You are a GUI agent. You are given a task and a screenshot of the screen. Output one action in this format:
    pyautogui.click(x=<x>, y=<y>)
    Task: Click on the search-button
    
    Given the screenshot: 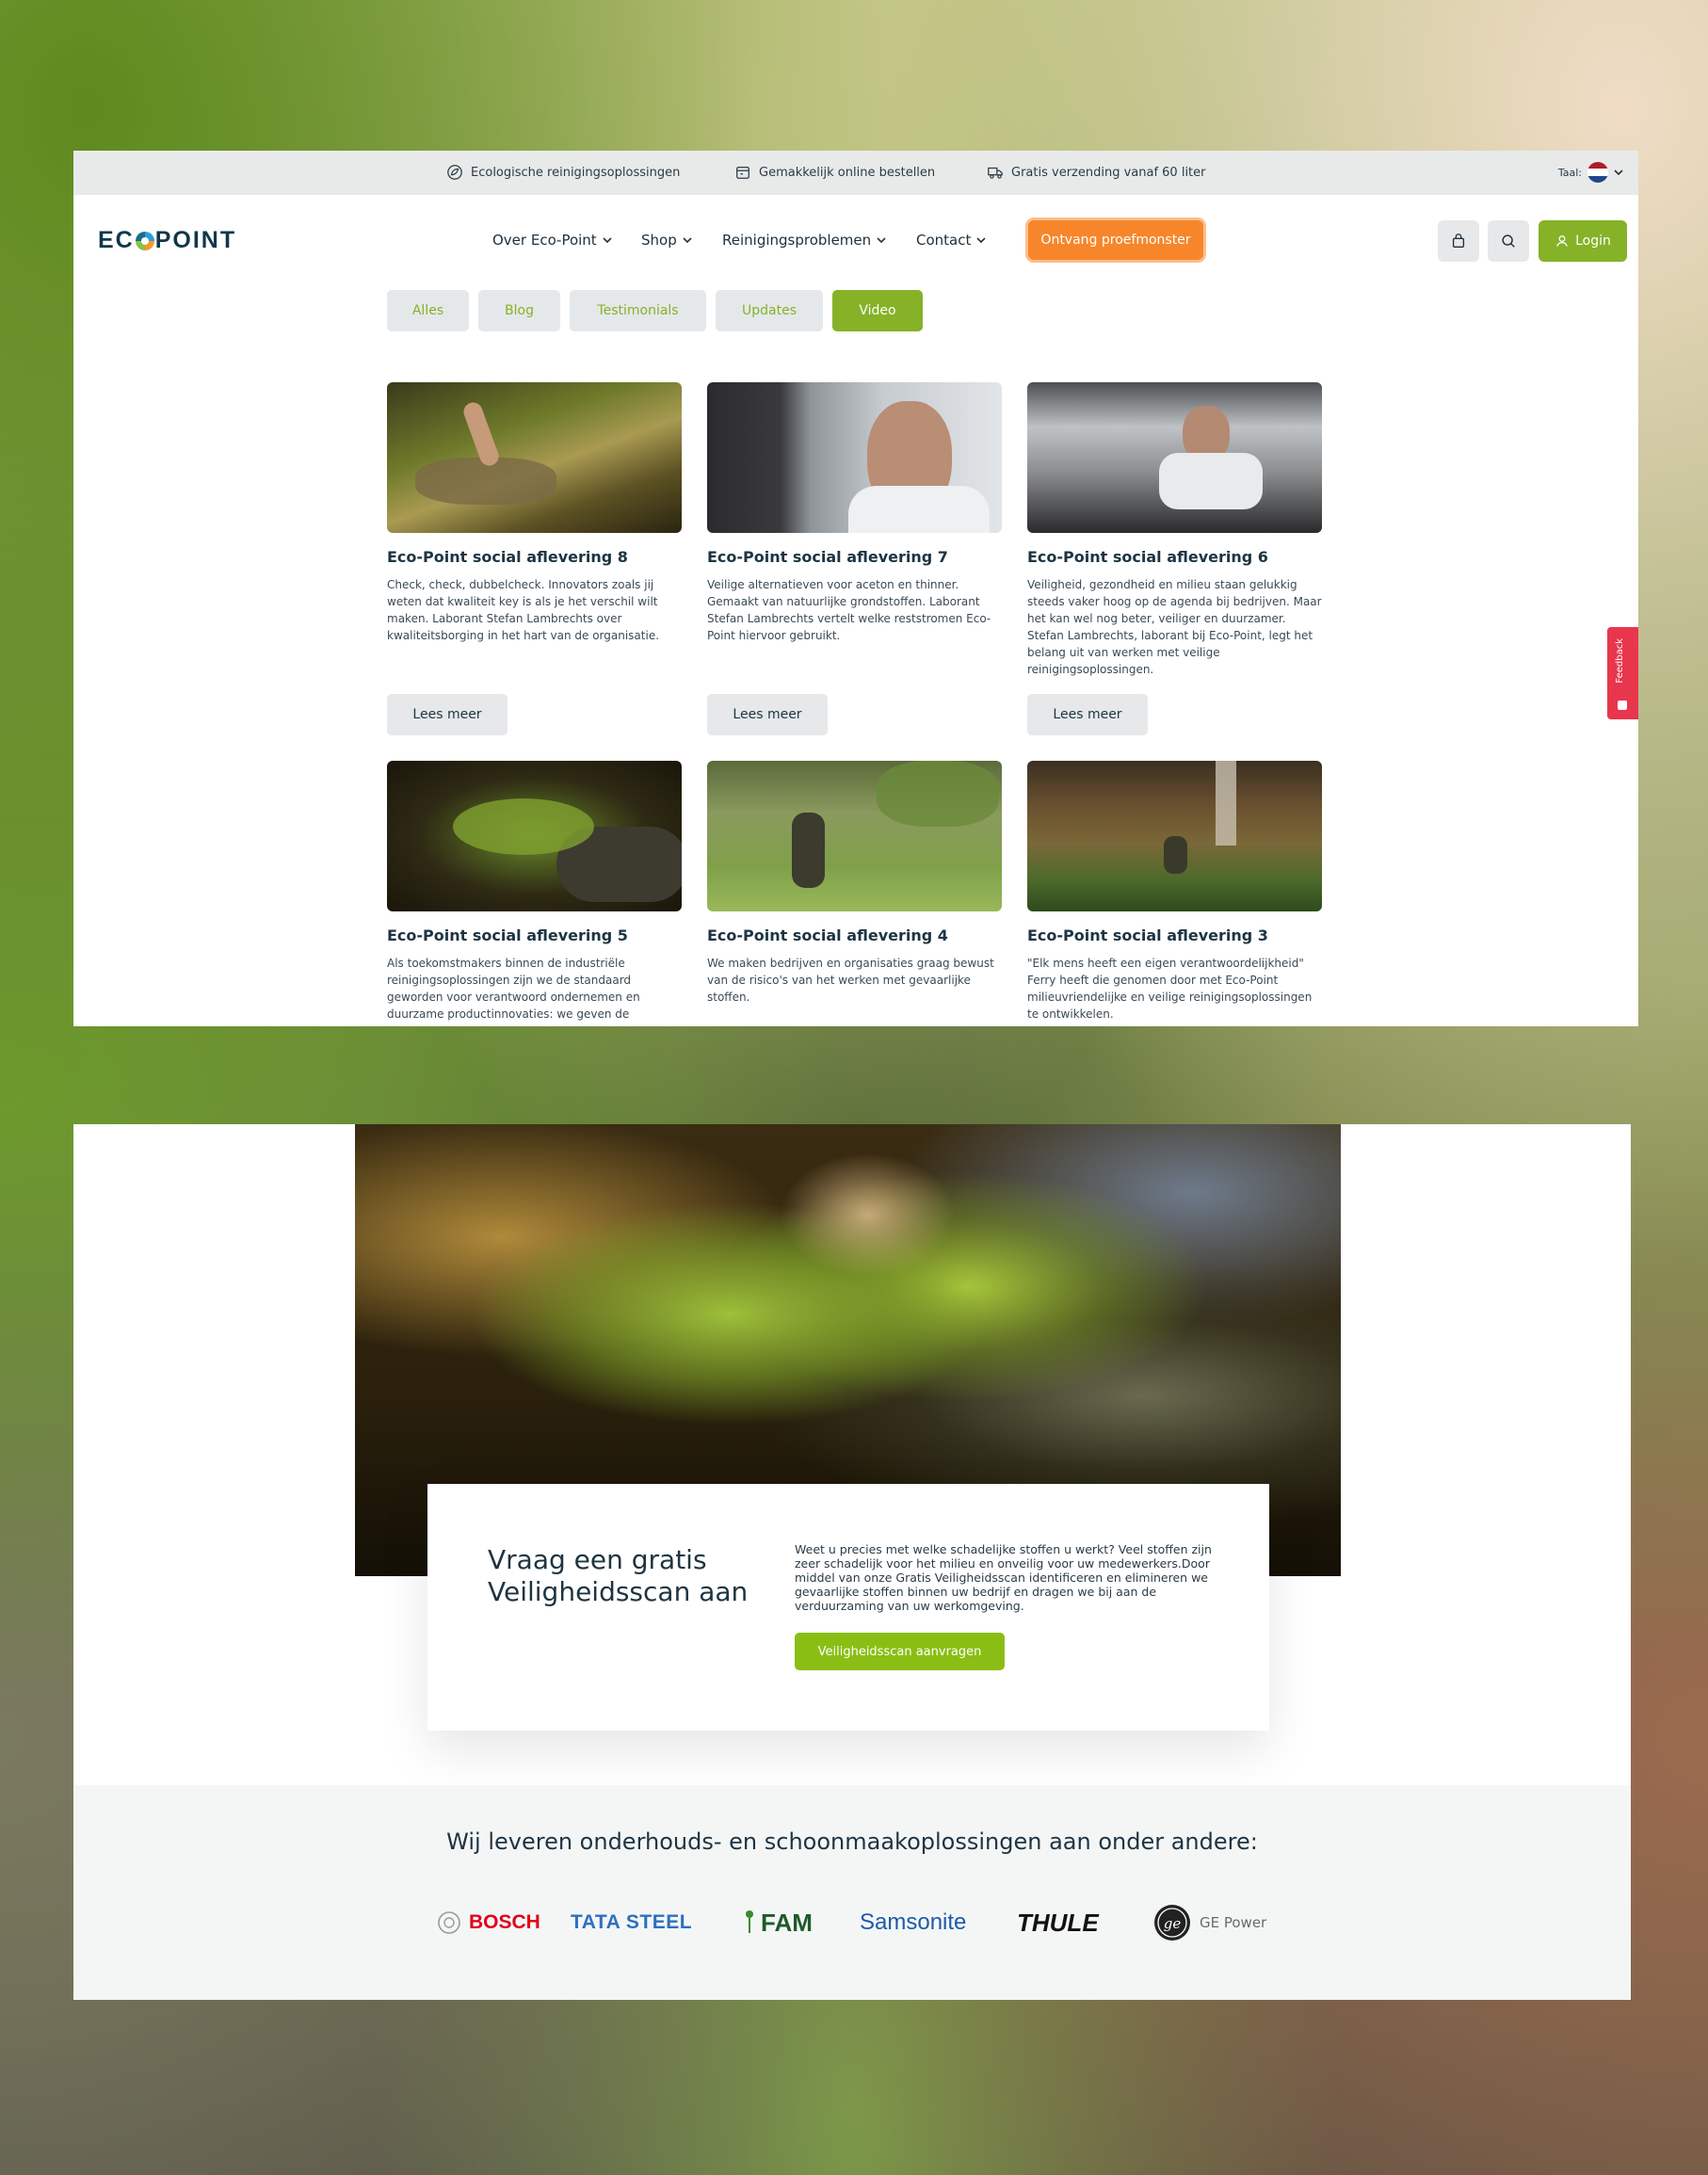 What is the action you would take?
    pyautogui.click(x=1508, y=241)
    